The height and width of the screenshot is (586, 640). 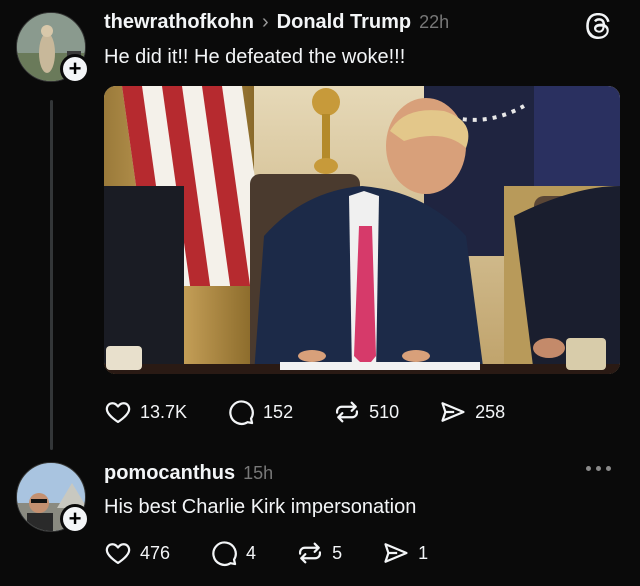 What do you see at coordinates (155, 552) in the screenshot?
I see `like-count: 476` at bounding box center [155, 552].